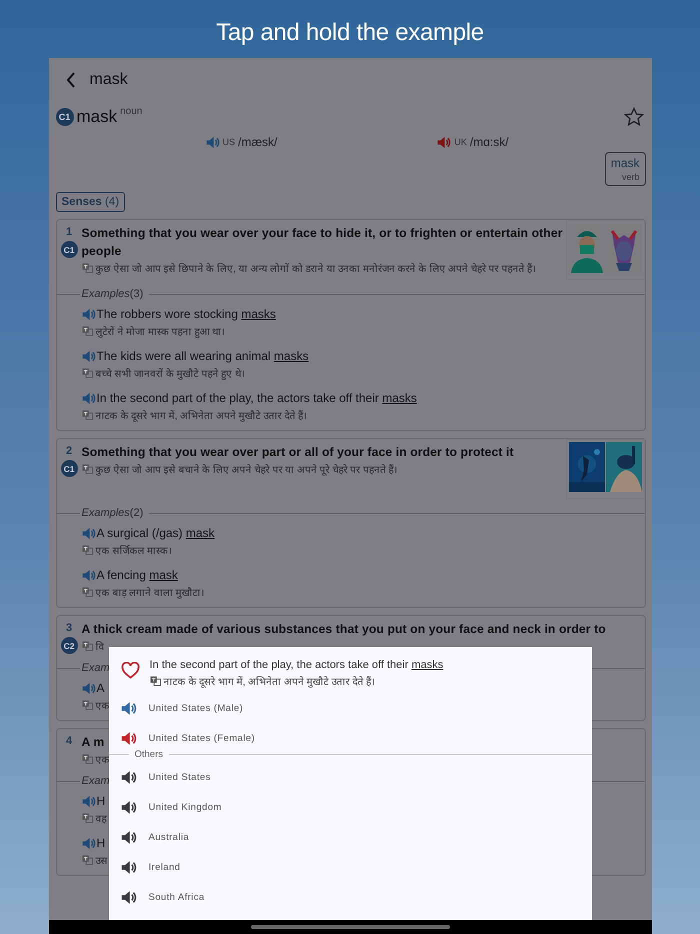 The width and height of the screenshot is (700, 934). I want to click on phonetic-text: /mæsk/, so click(258, 142).